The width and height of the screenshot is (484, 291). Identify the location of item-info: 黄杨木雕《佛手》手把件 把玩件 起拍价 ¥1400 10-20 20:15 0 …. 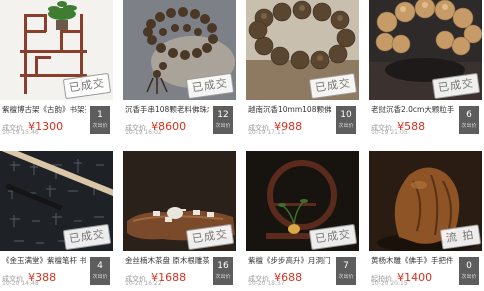
(425, 271).